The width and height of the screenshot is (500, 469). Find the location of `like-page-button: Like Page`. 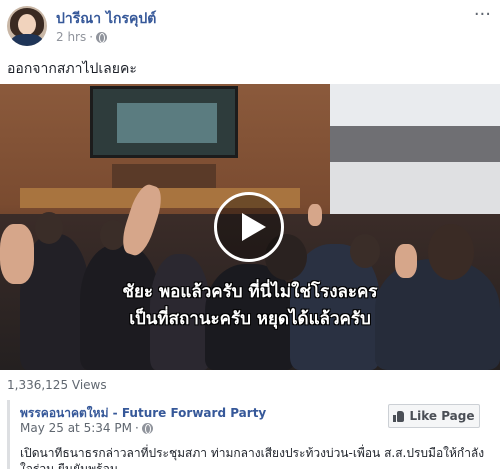

like-page-button: Like Page is located at coordinates (434, 416).